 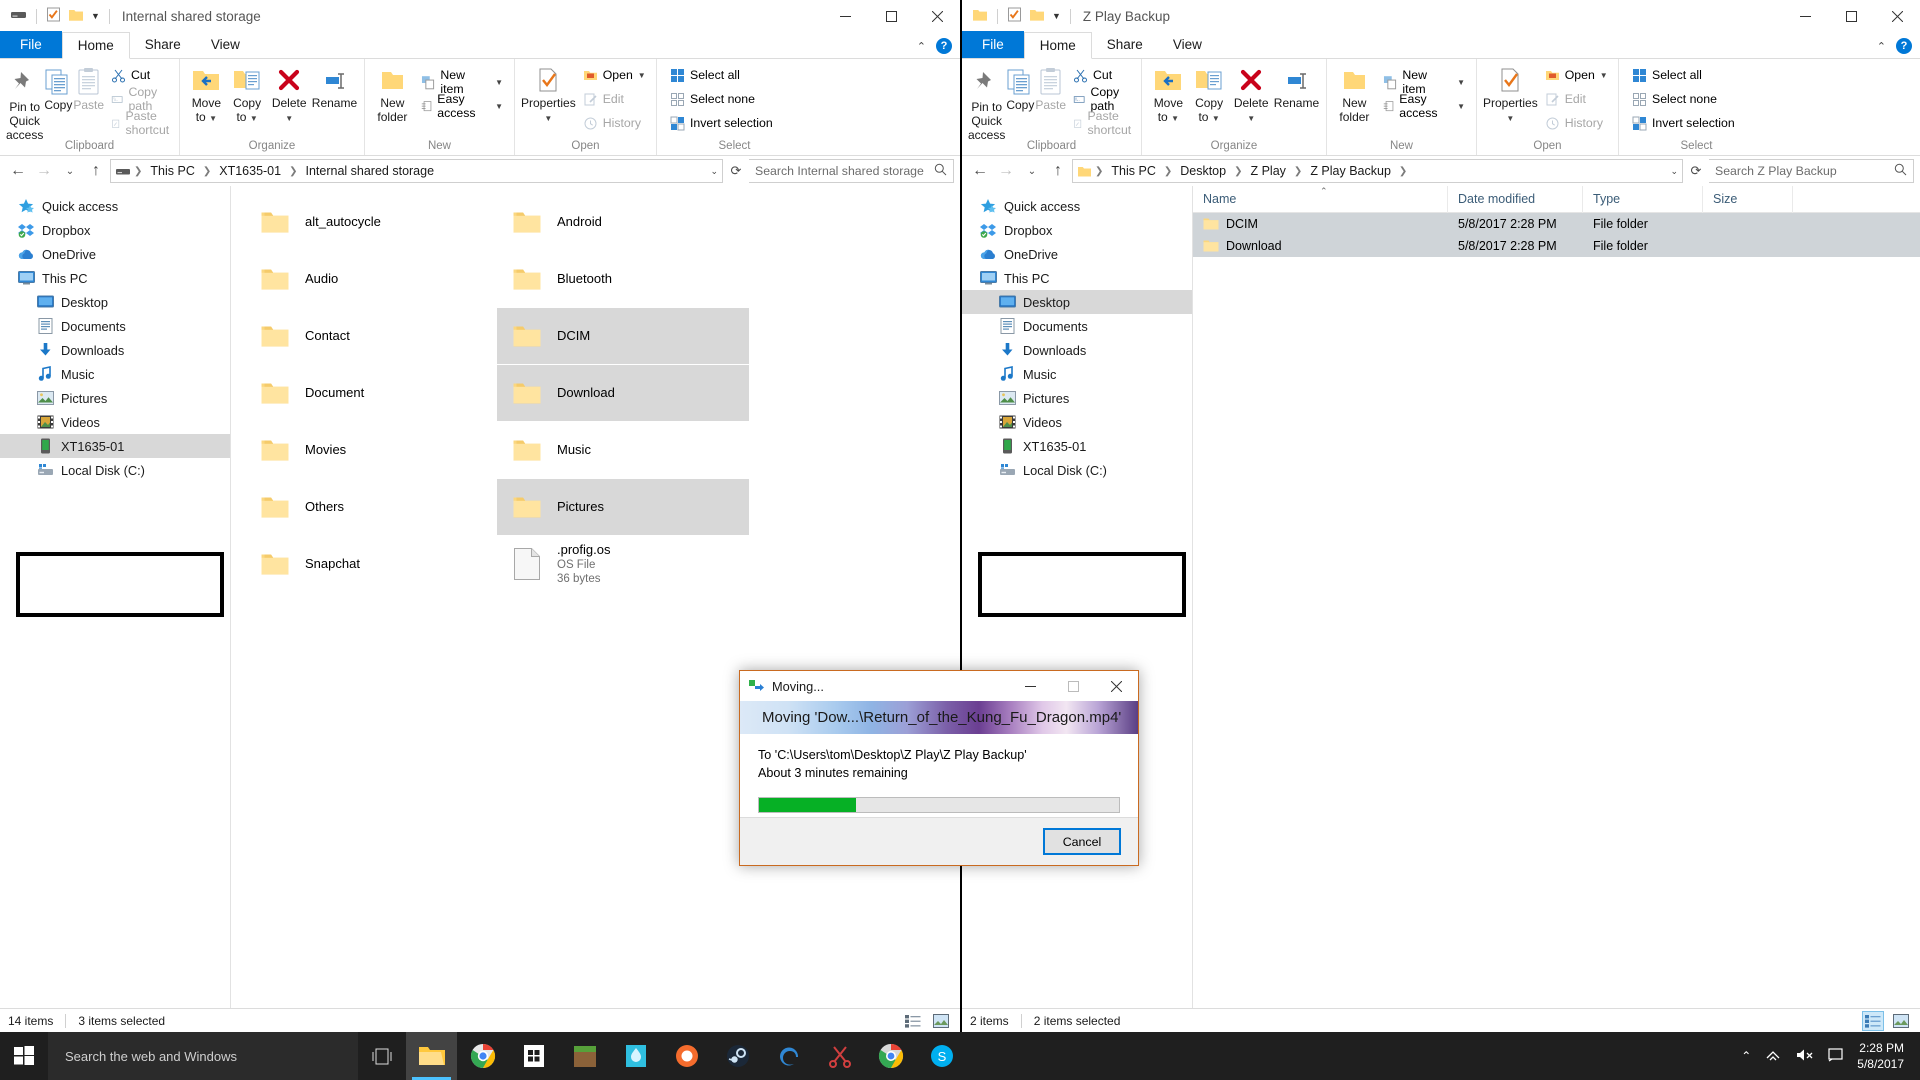 I want to click on close-button, so click(x=937, y=16).